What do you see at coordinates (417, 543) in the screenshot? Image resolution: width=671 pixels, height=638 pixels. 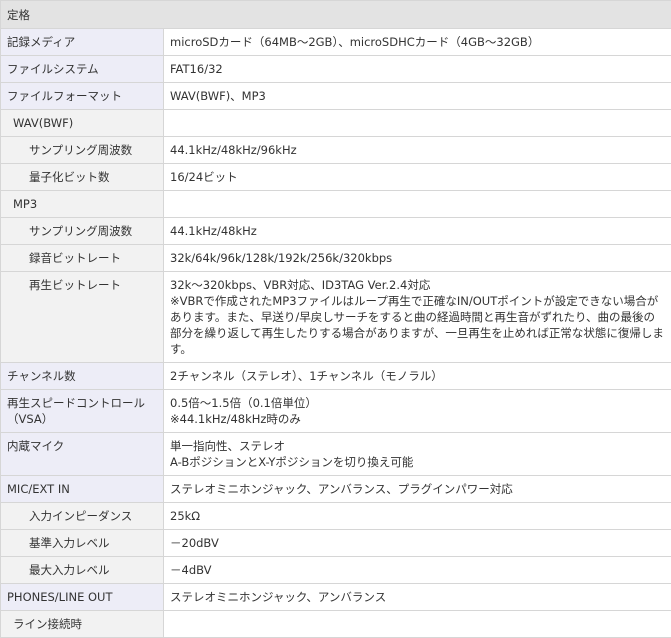 I see `row-value: －20dBV` at bounding box center [417, 543].